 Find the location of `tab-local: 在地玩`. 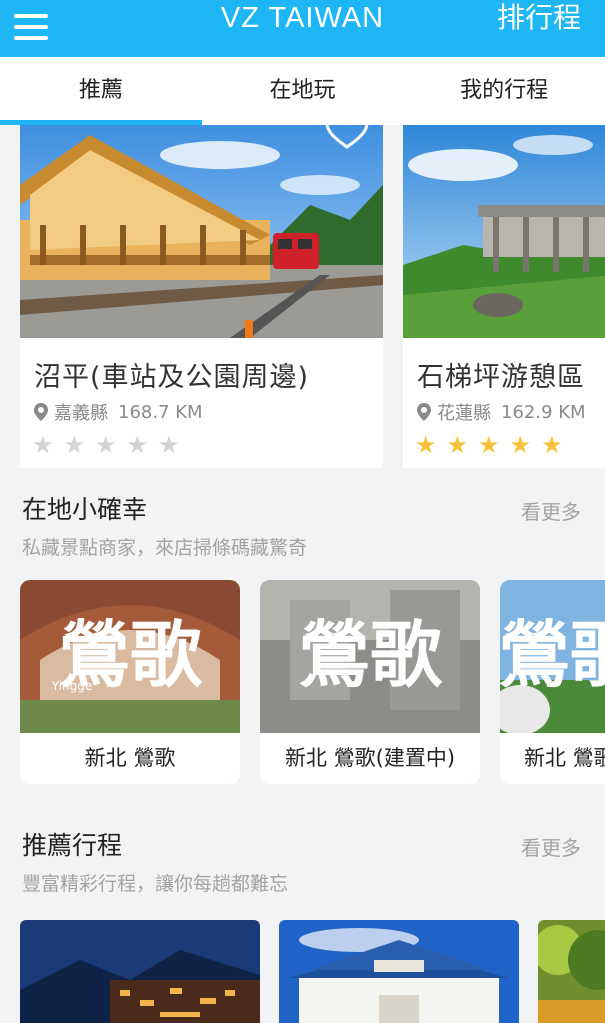

tab-local: 在地玩 is located at coordinates (303, 91).